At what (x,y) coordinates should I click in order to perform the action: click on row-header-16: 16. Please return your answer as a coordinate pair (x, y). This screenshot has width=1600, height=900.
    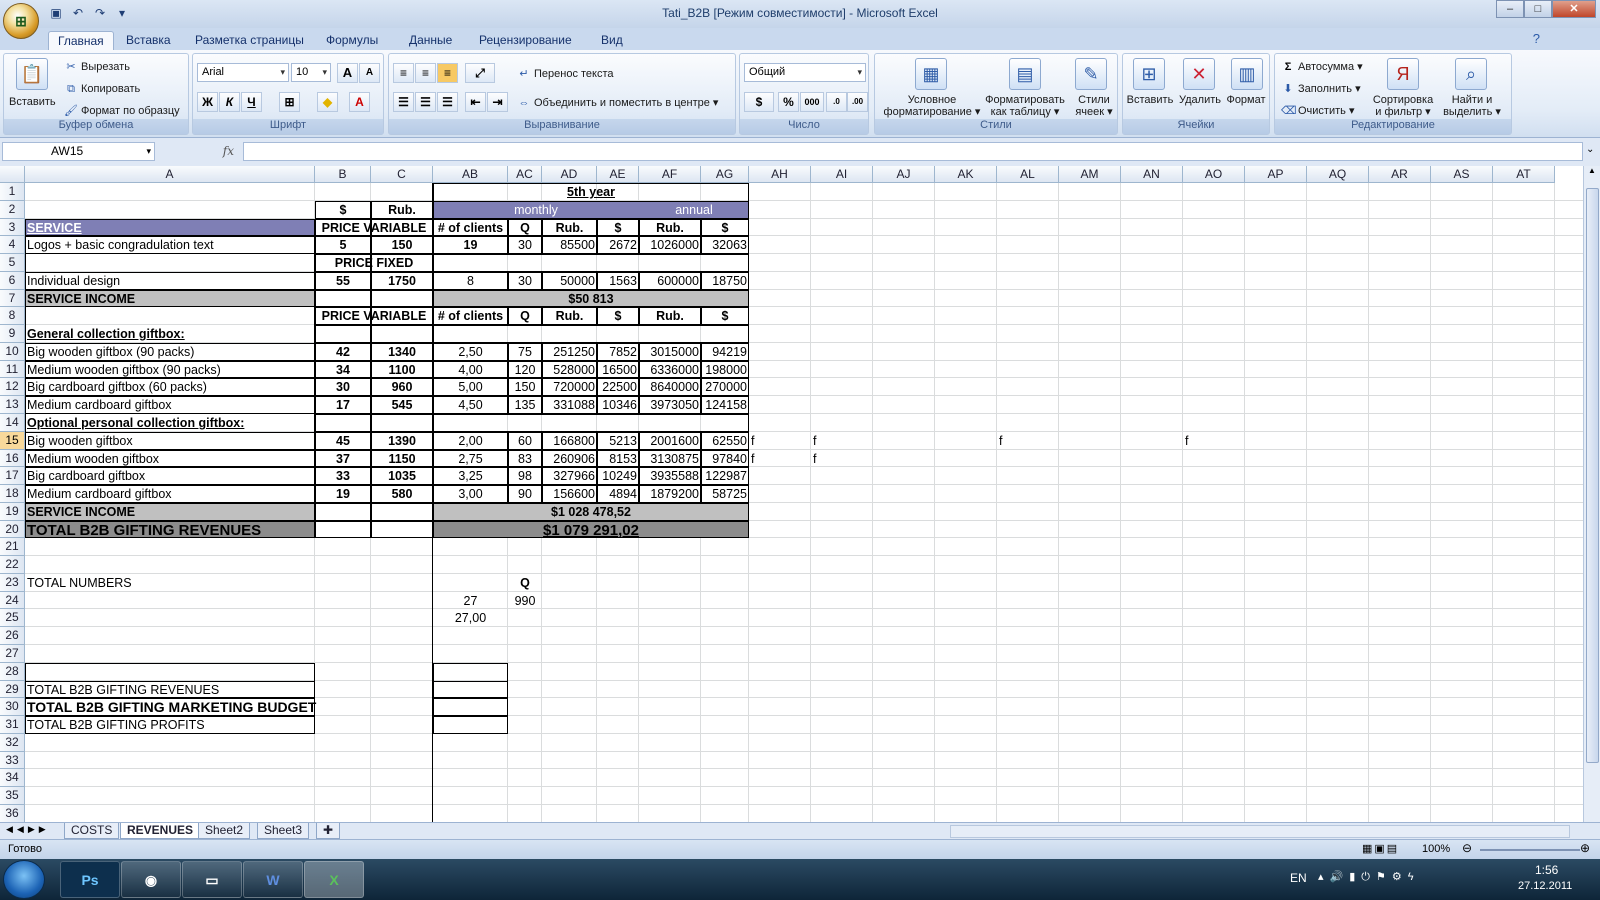
    Looking at the image, I should click on (12, 458).